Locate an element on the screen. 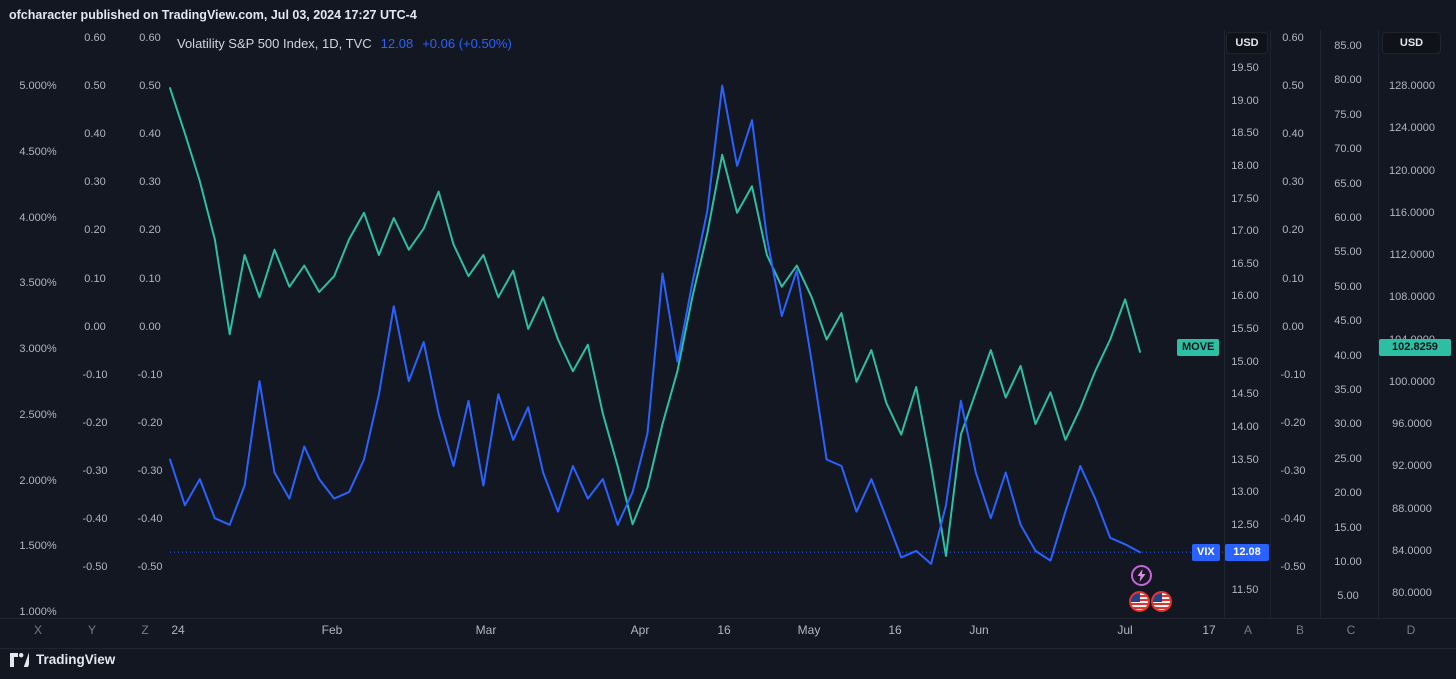  move-scale-currency-button: USD is located at coordinates (1411, 43).